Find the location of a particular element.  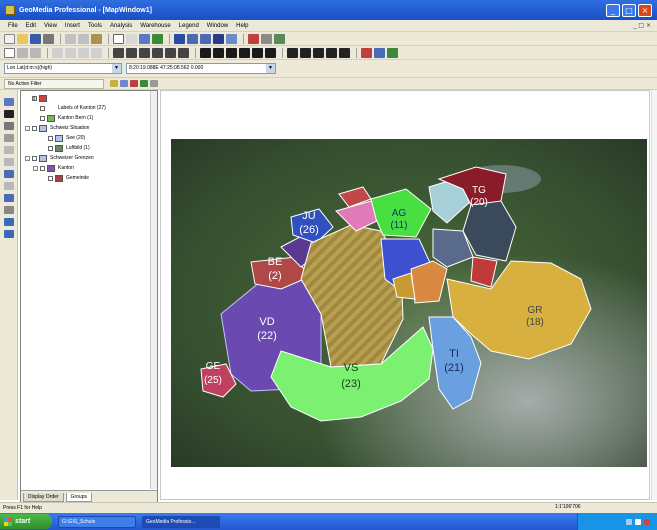

data-window-icon is located at coordinates (279, 38).